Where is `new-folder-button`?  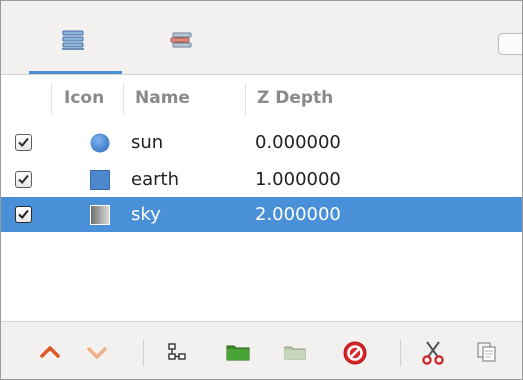
new-folder-button is located at coordinates (237, 352).